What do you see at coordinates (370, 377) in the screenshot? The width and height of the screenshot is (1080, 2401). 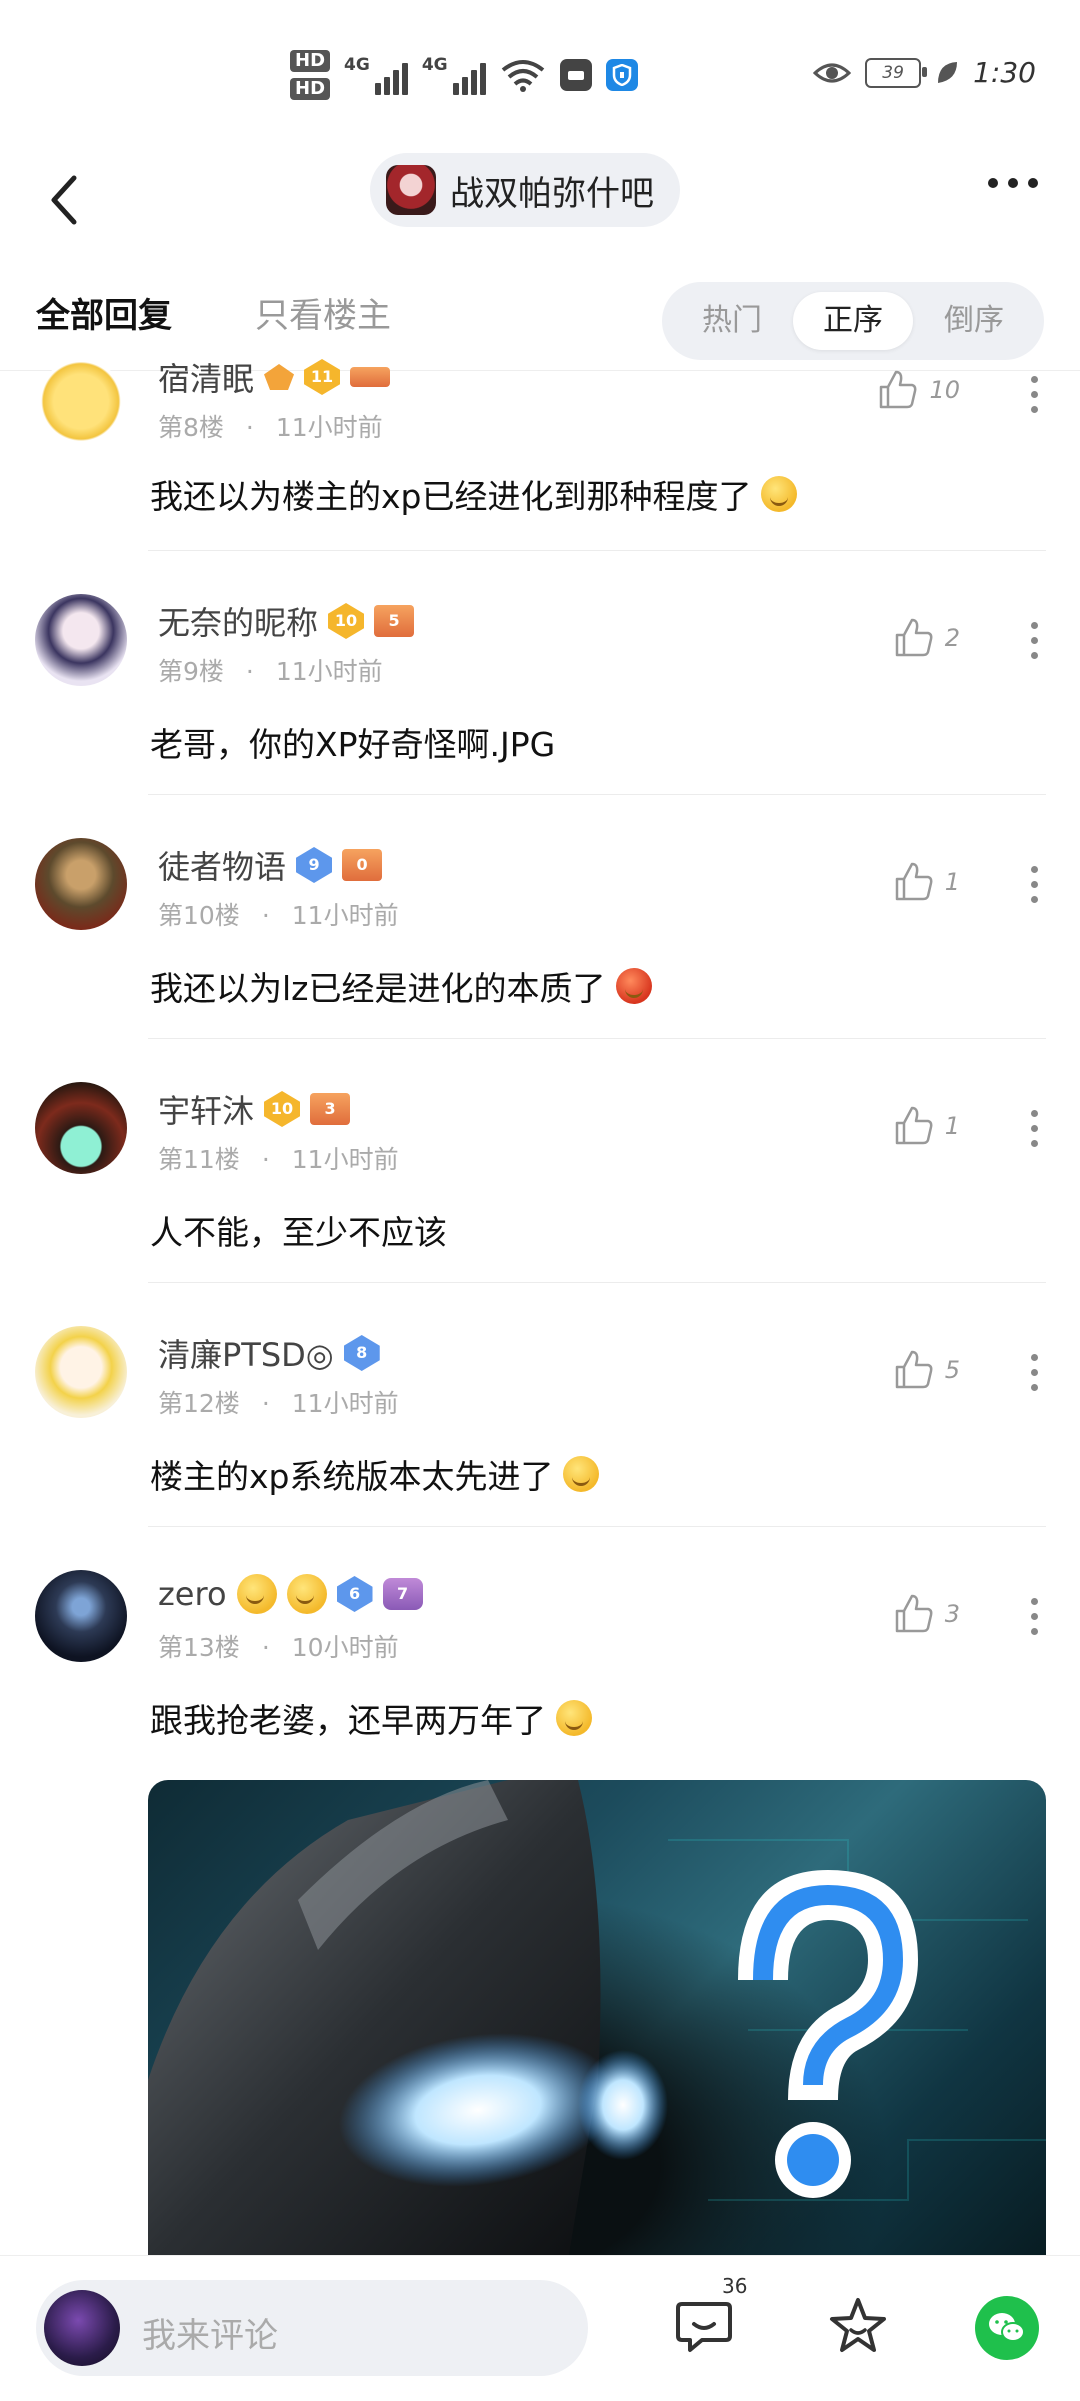 I see `rank-badge` at bounding box center [370, 377].